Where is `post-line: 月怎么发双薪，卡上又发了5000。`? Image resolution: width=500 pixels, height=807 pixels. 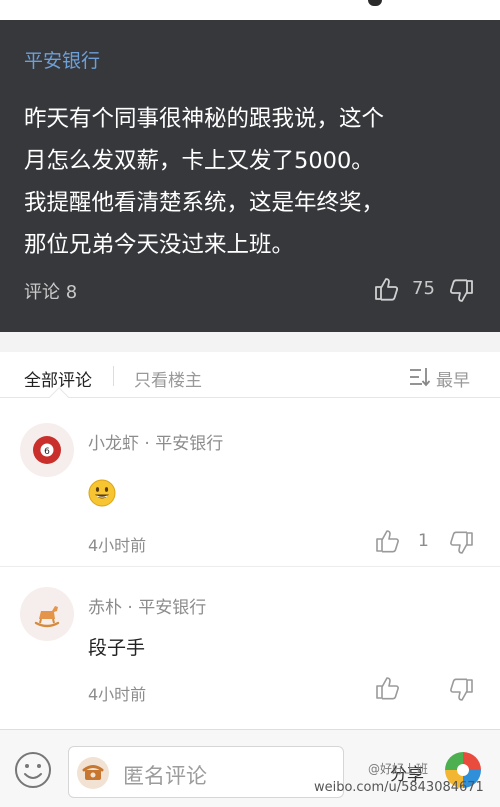 post-line: 月怎么发双薪，卡上又发了5000。 is located at coordinates (199, 161).